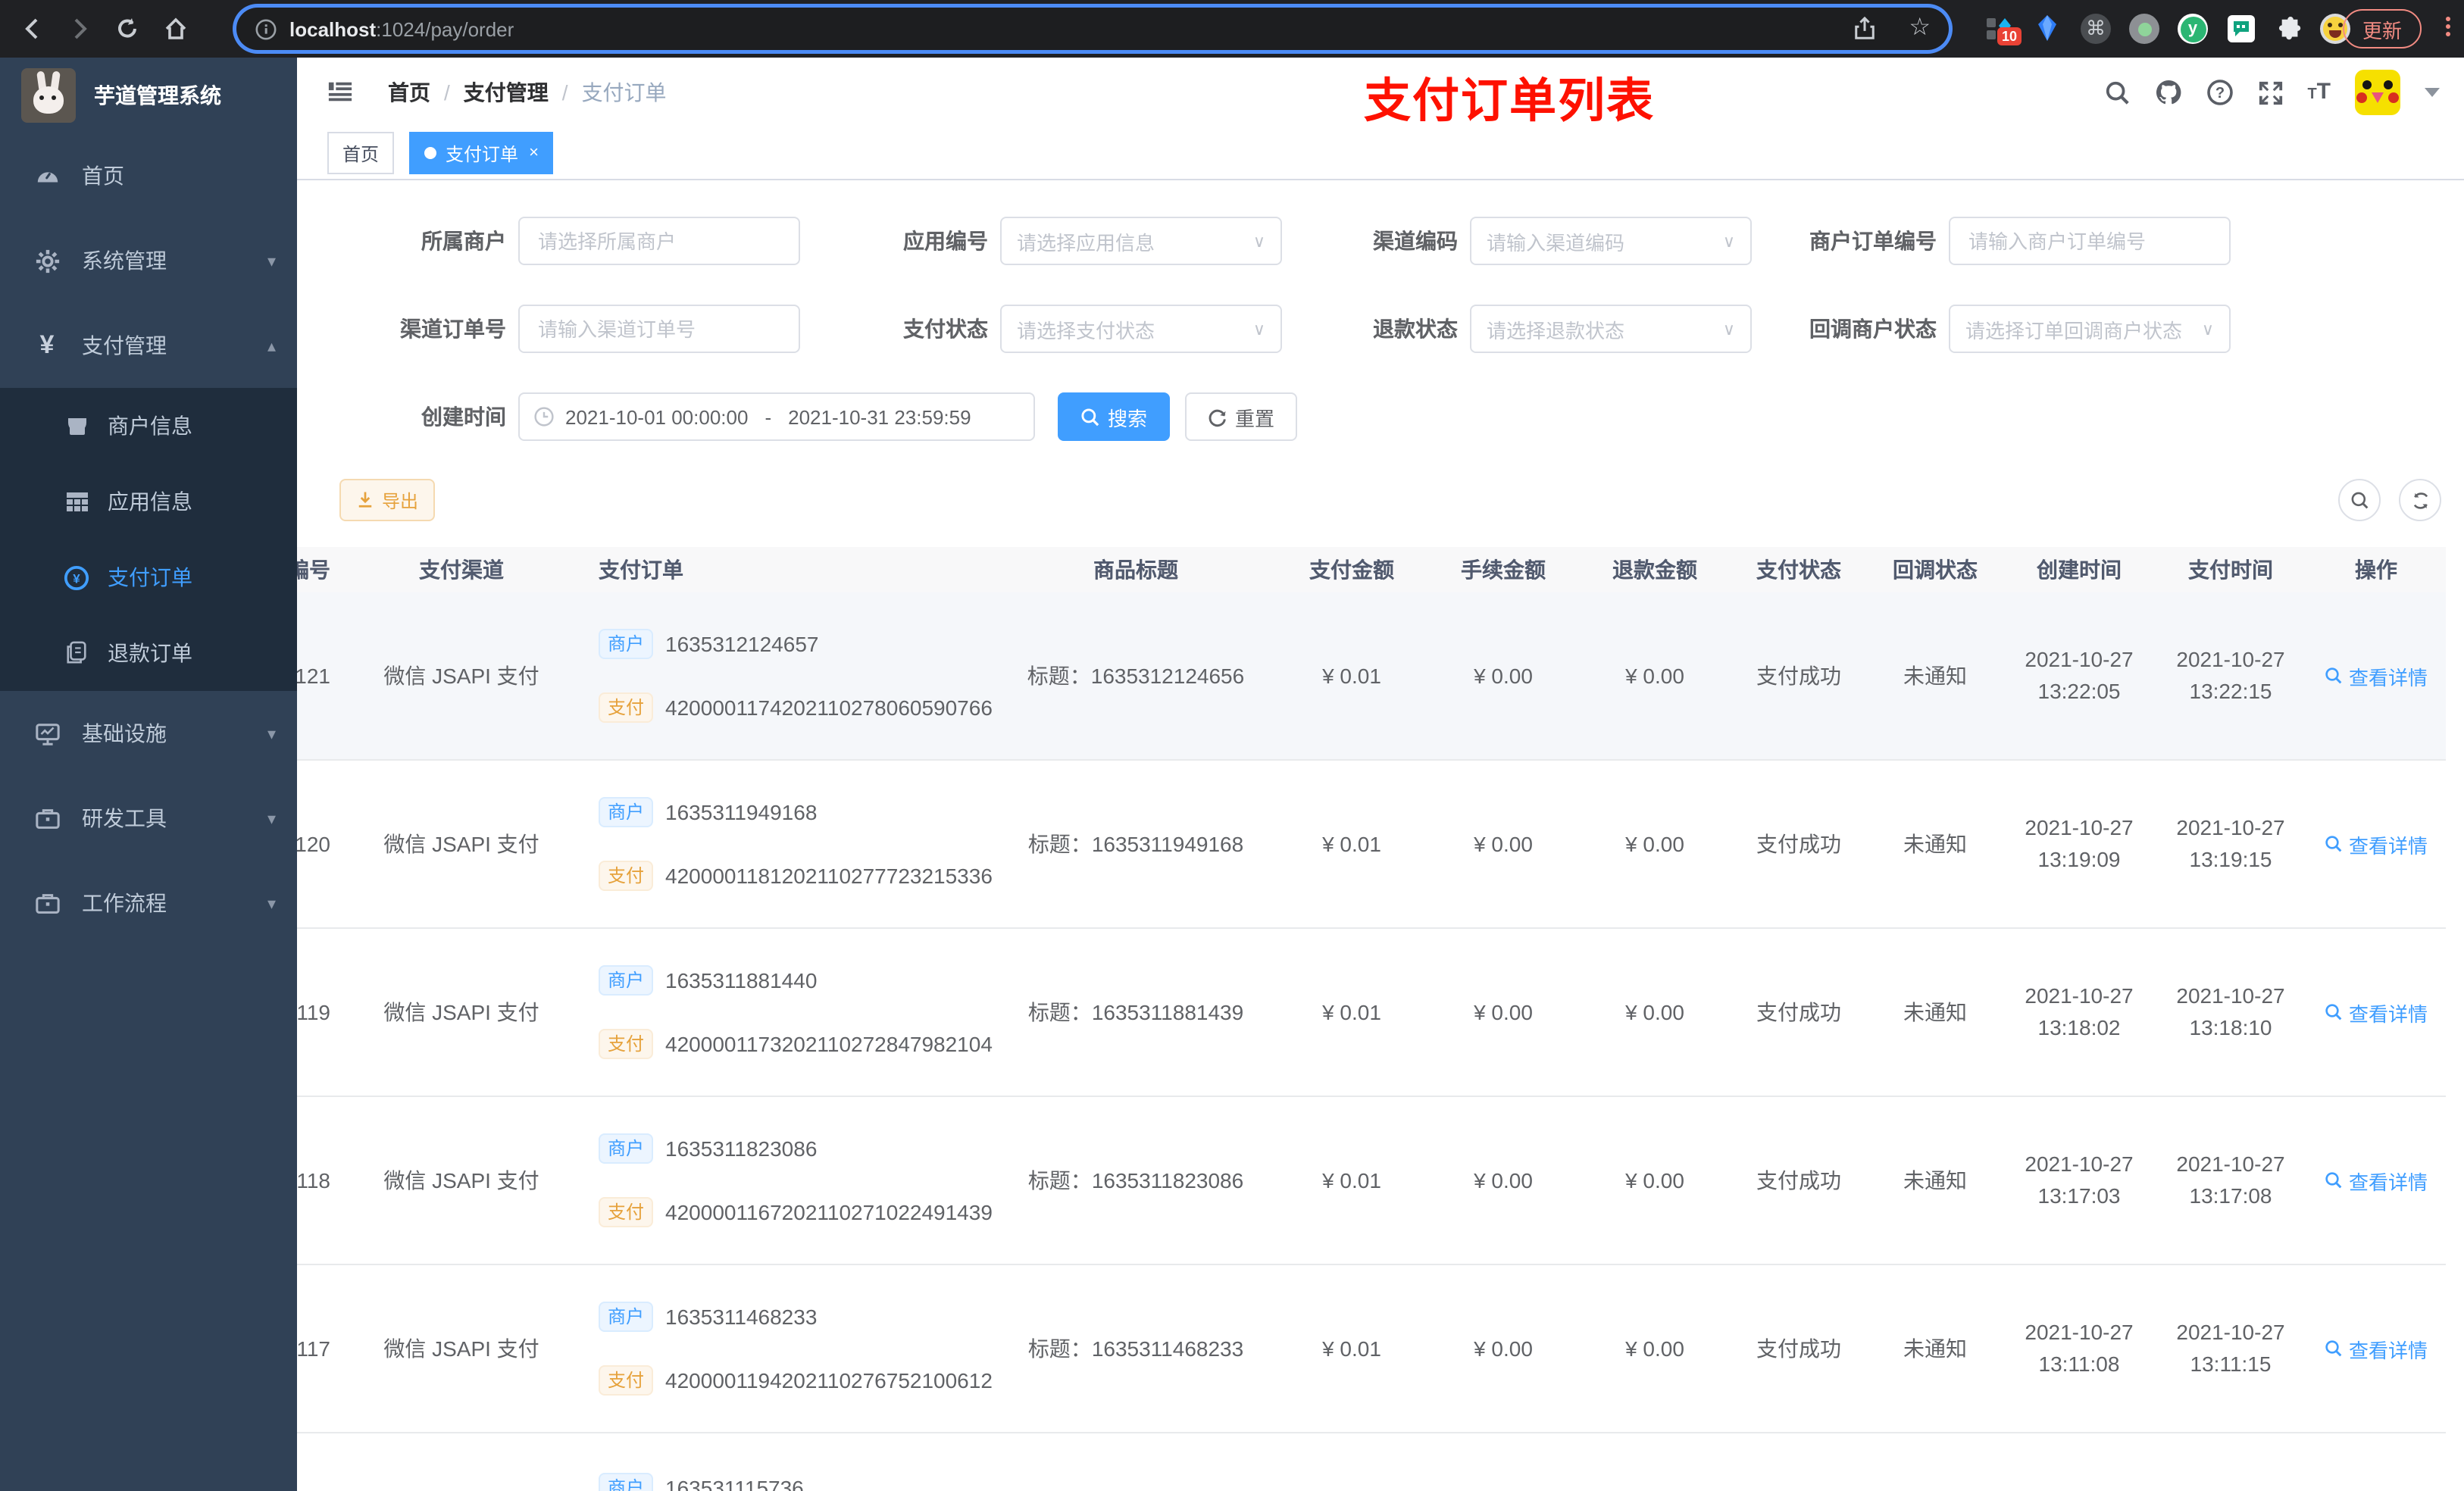 The height and width of the screenshot is (1491, 2464). I want to click on show-search-toggle-button, so click(2359, 500).